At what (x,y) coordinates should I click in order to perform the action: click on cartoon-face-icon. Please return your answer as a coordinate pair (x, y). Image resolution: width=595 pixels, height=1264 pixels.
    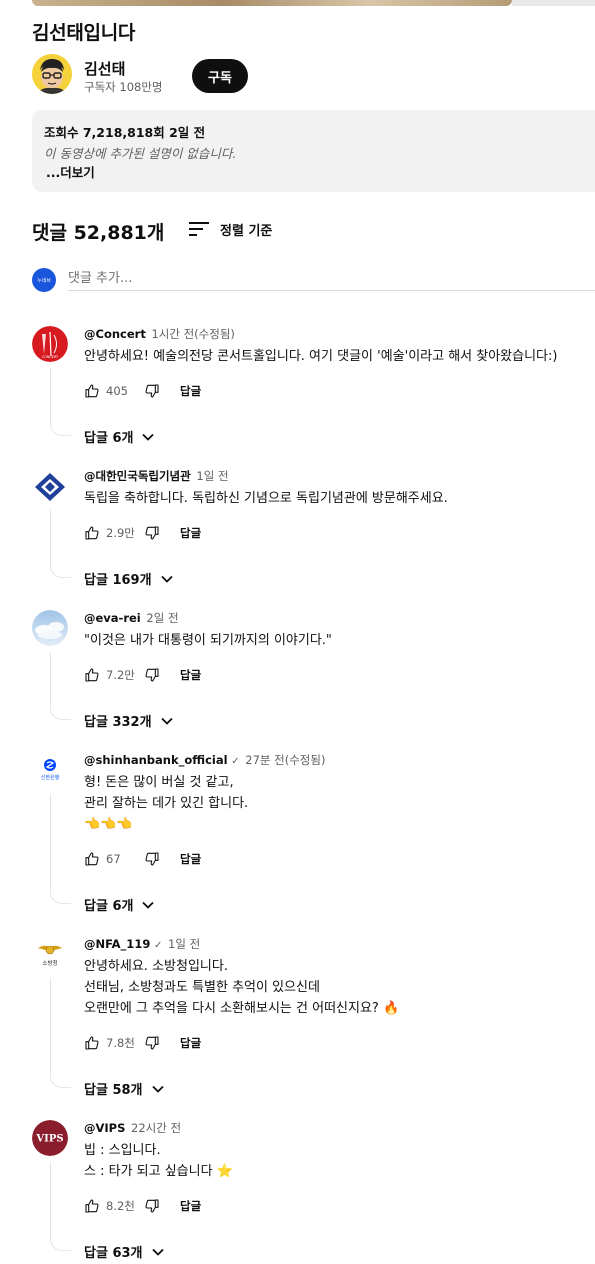
    Looking at the image, I should click on (52, 74).